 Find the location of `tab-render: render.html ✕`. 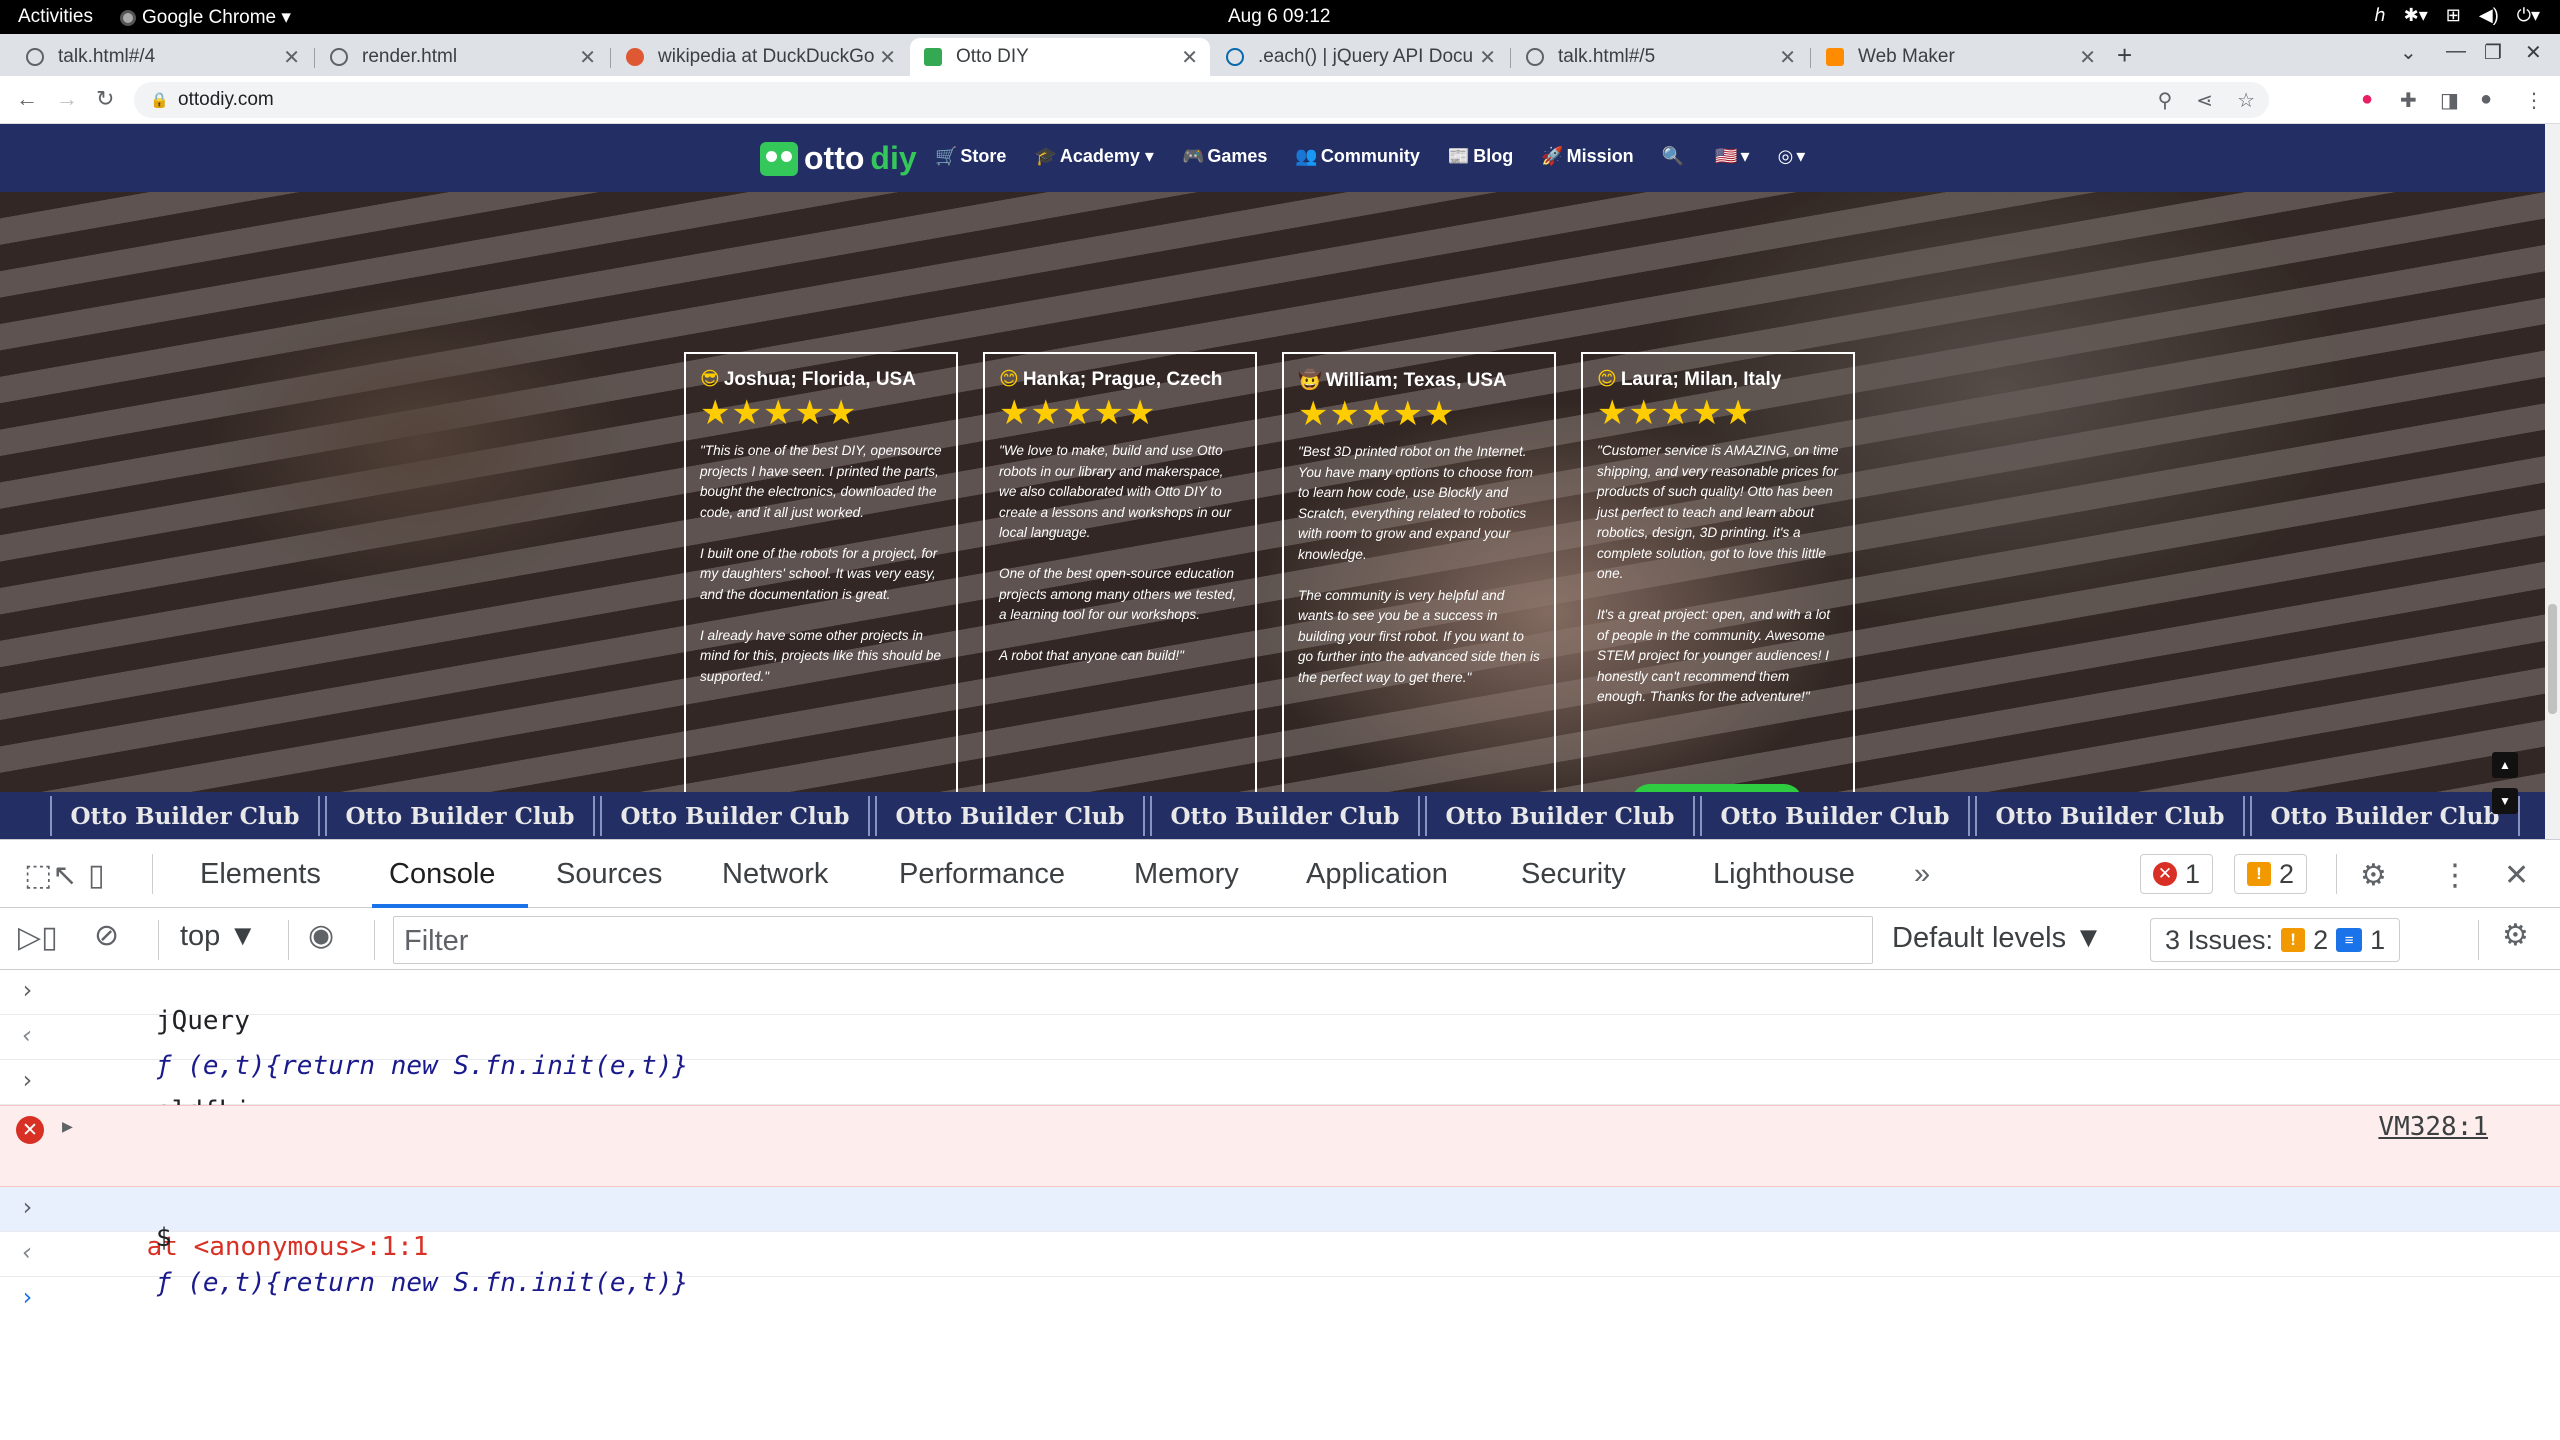

tab-render: render.html ✕ is located at coordinates (462, 57).